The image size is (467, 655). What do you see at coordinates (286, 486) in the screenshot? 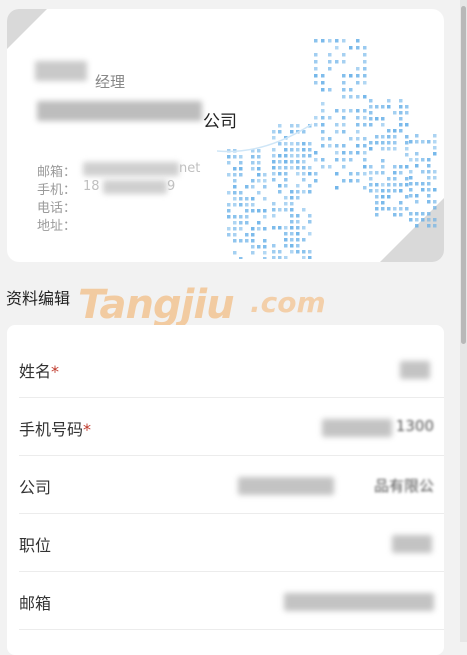
I see `field-value-company-redacted` at bounding box center [286, 486].